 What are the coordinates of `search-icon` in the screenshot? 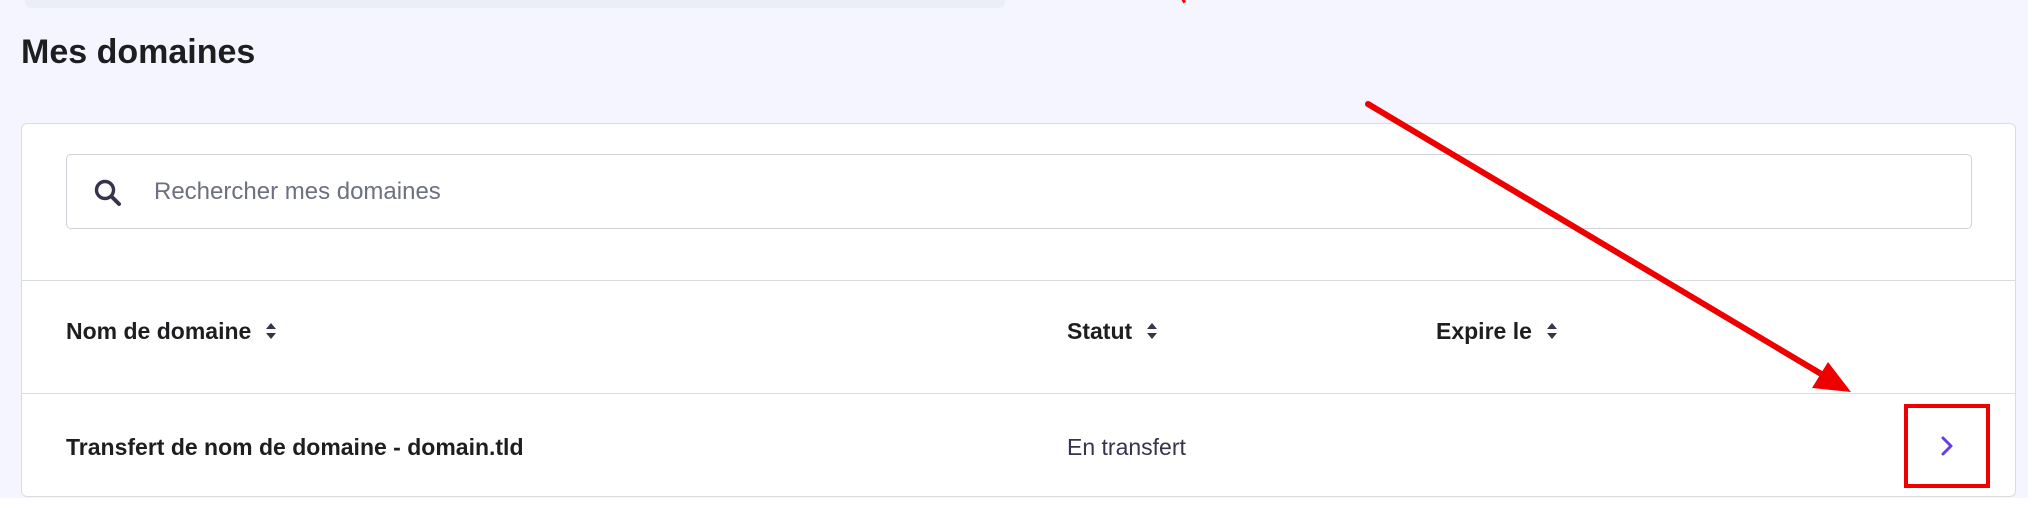 It's located at (107, 192).